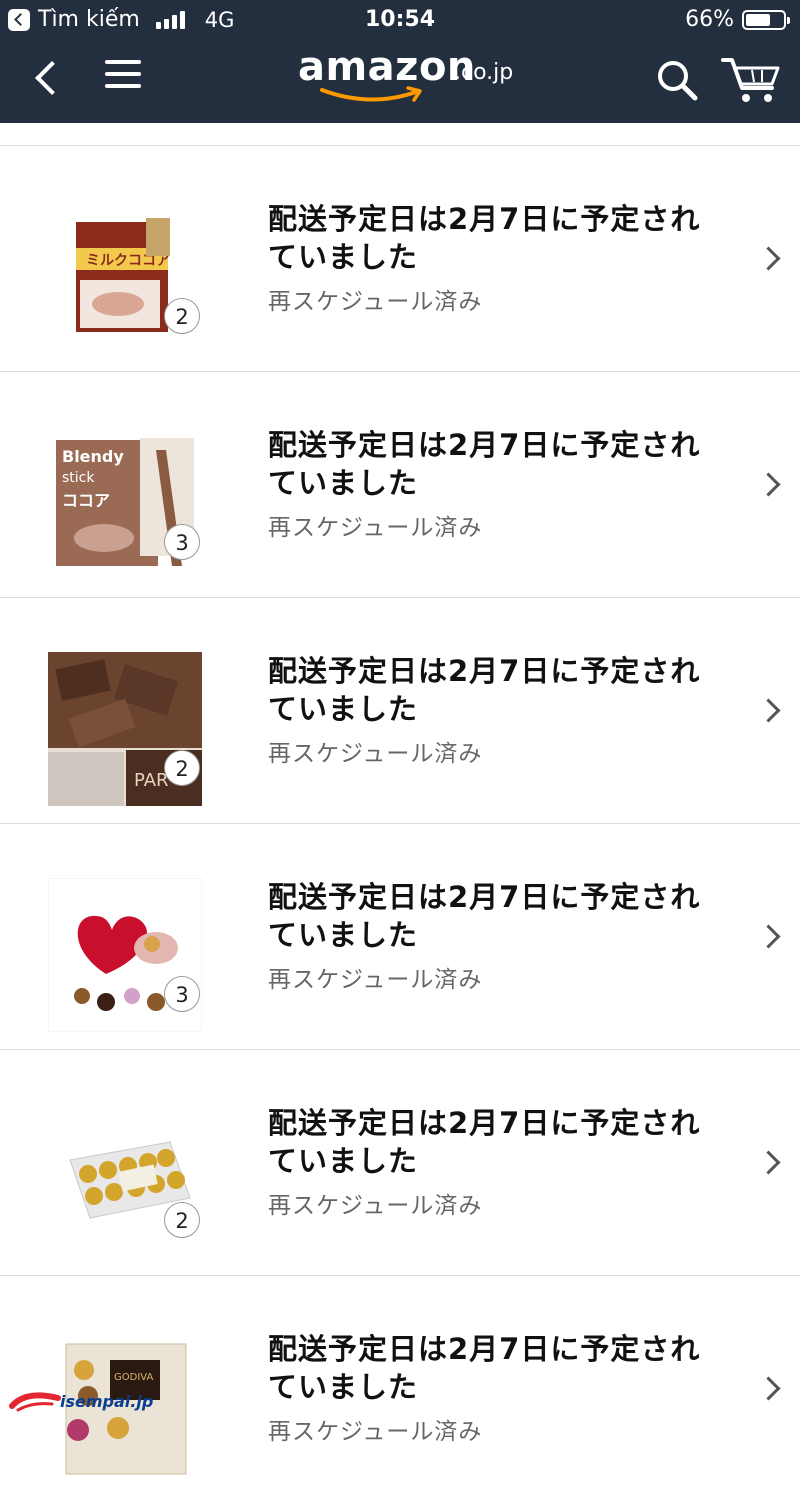 The height and width of the screenshot is (1501, 800). I want to click on app-header: Tìm kiếm 4G 10:54 66% amazon .co.jp, so click(400, 61).